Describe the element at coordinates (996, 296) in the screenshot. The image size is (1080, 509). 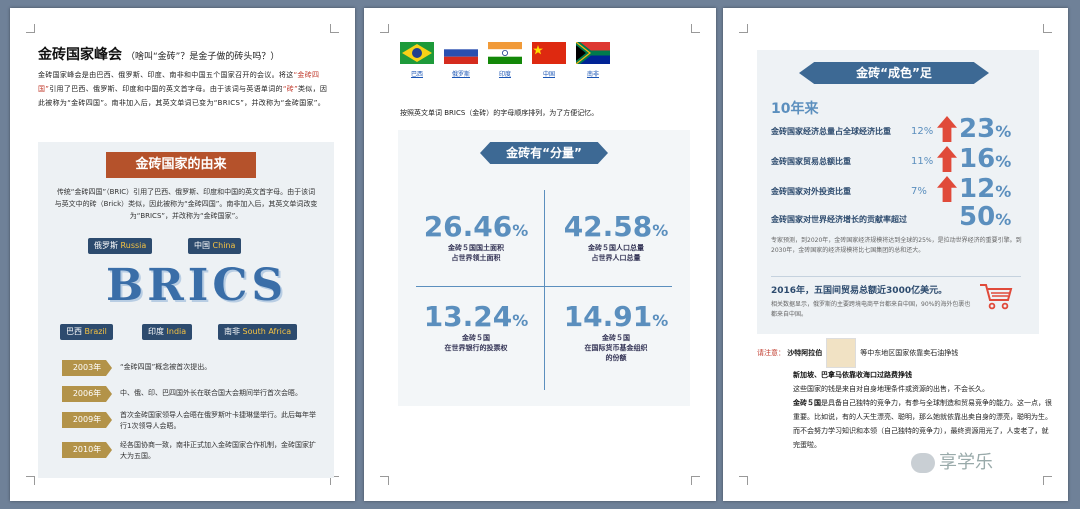
I see `shopping-cart-icon` at that location.